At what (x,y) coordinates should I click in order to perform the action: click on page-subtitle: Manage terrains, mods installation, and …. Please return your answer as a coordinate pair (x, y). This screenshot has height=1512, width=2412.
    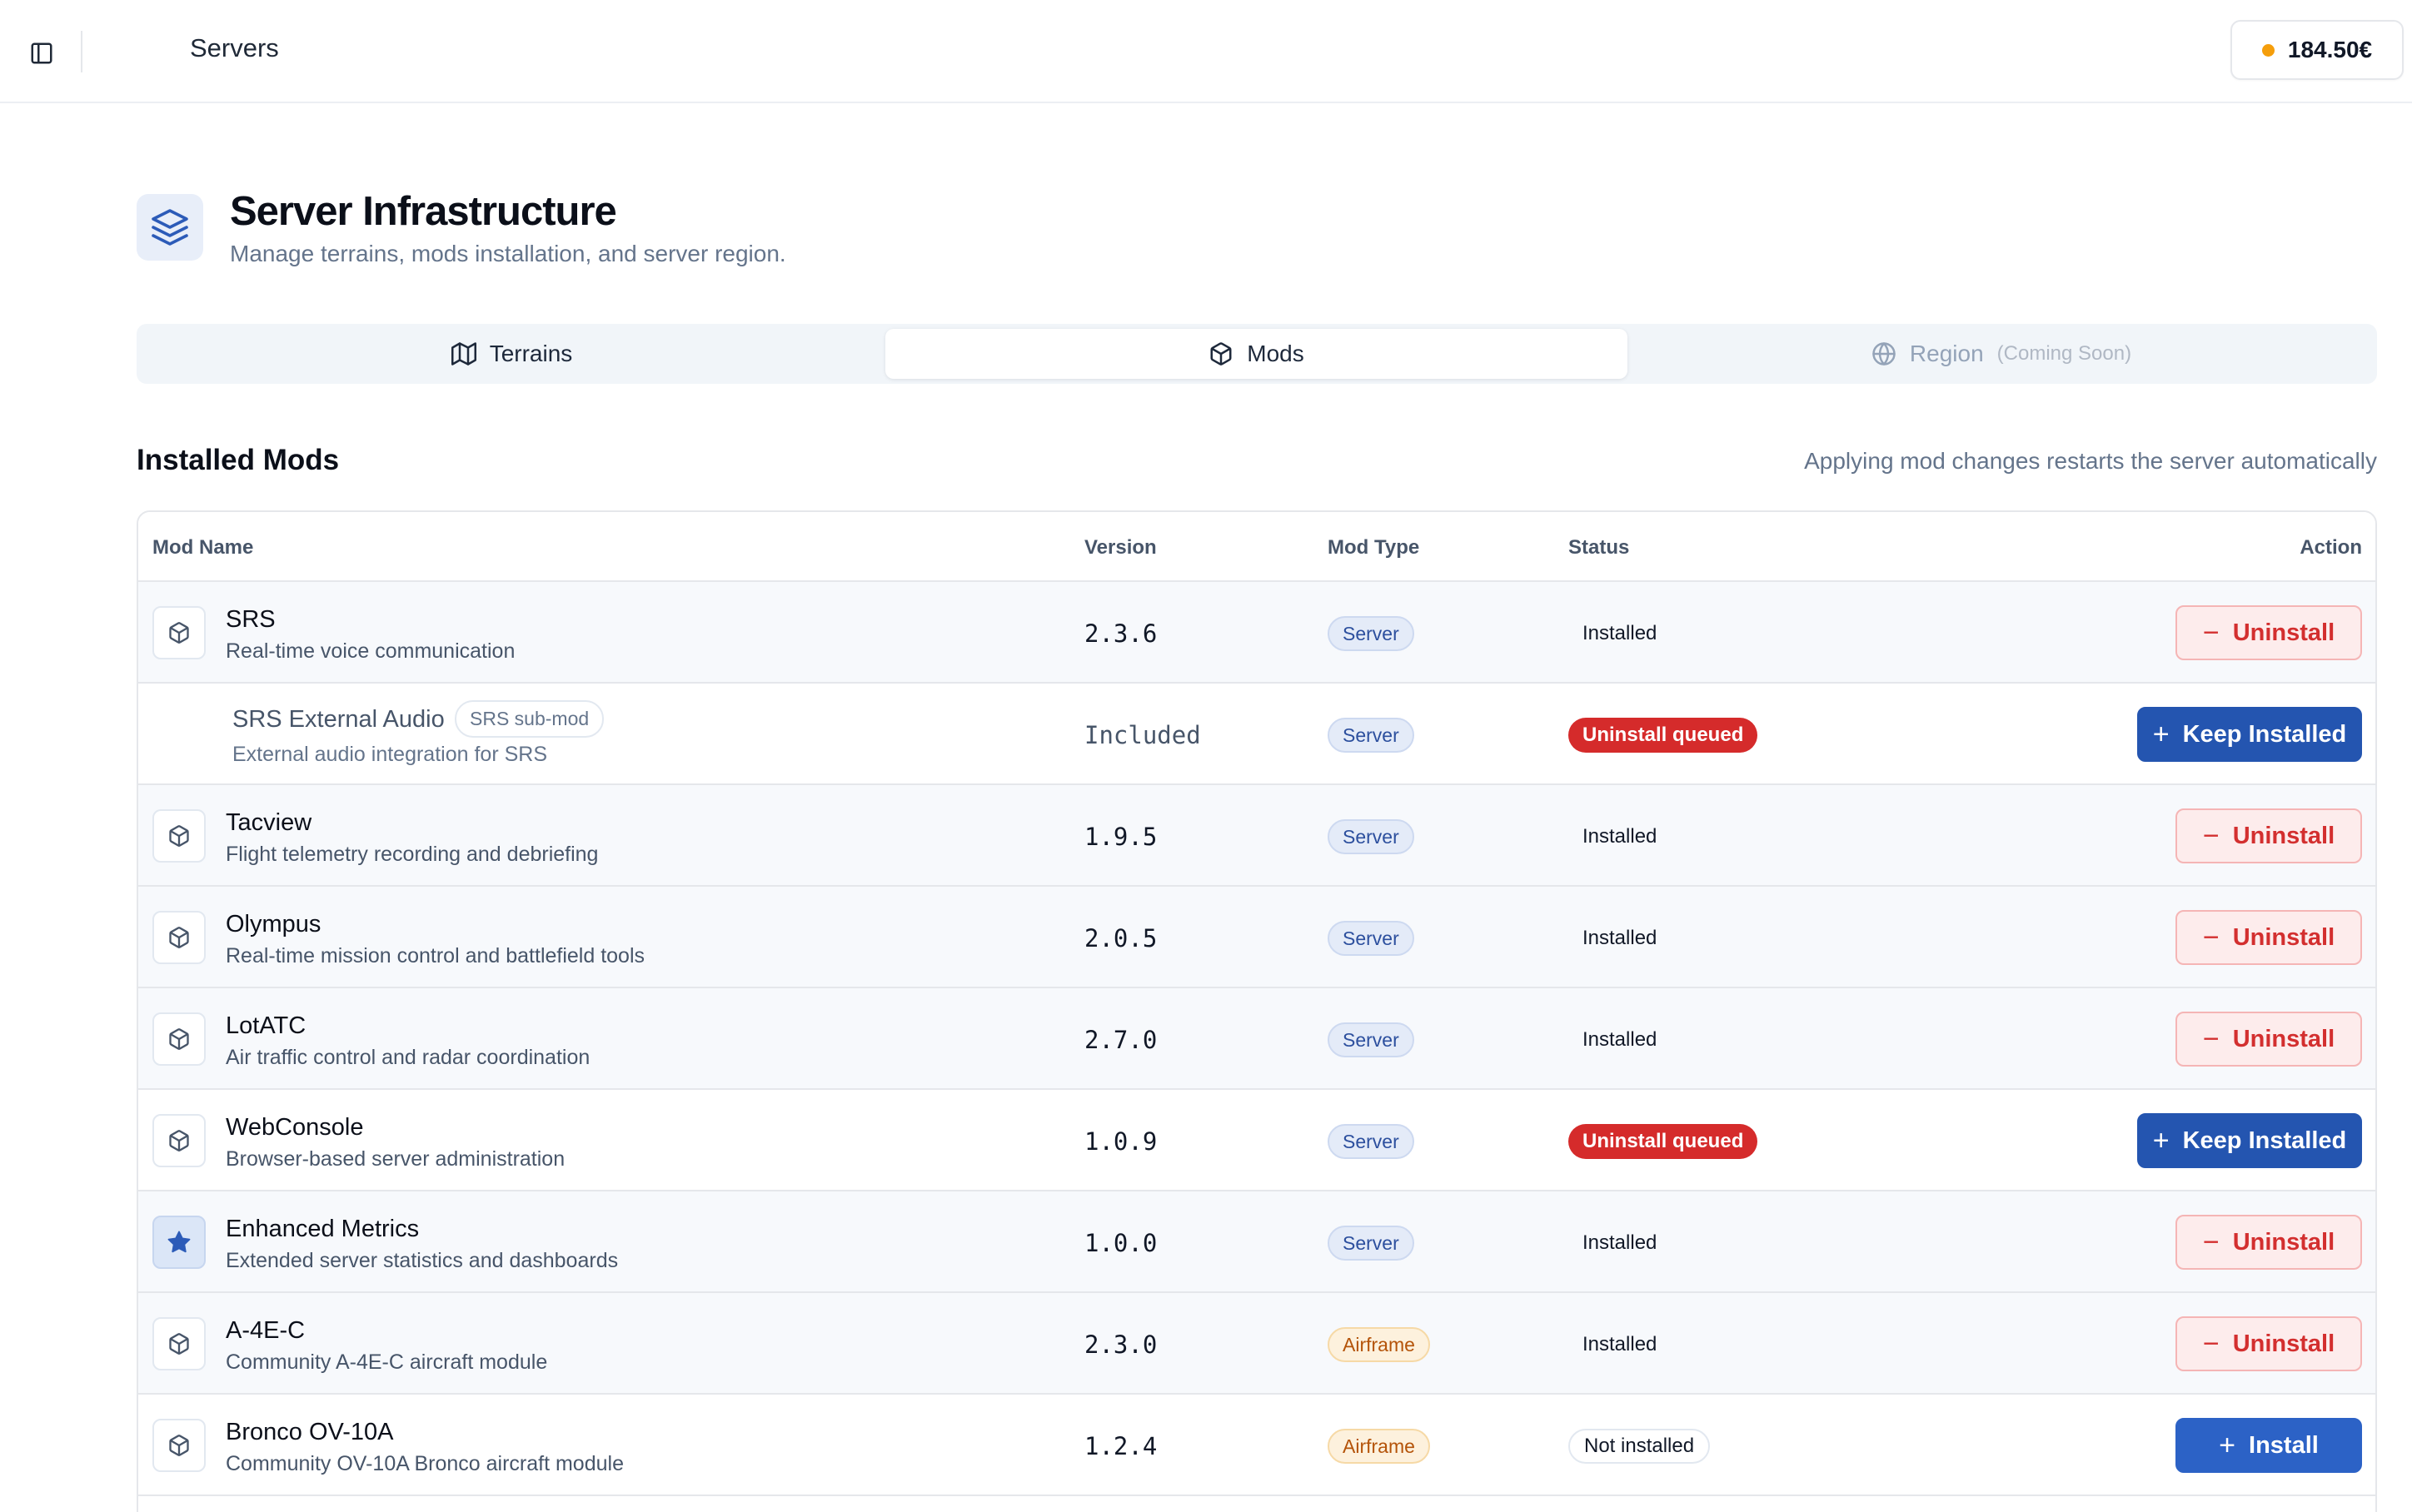
    Looking at the image, I should click on (508, 254).